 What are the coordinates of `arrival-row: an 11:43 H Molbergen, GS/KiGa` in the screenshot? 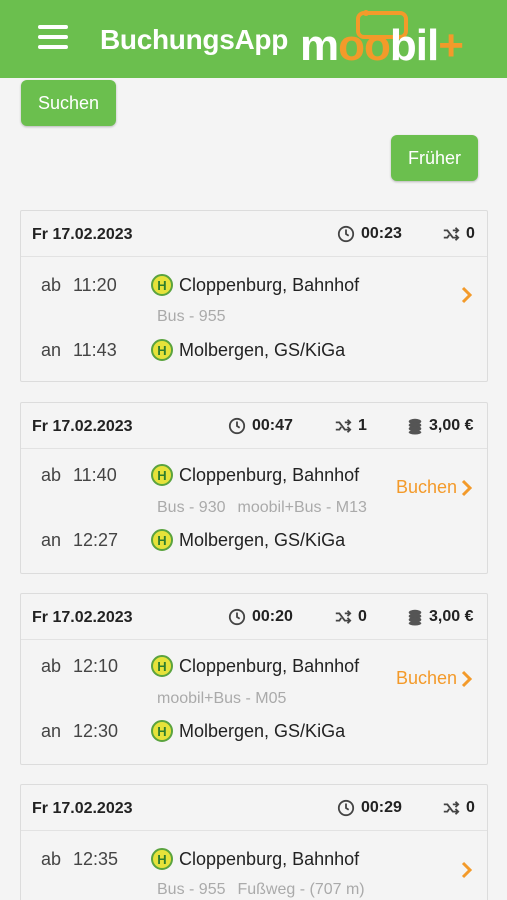 It's located at (193, 350).